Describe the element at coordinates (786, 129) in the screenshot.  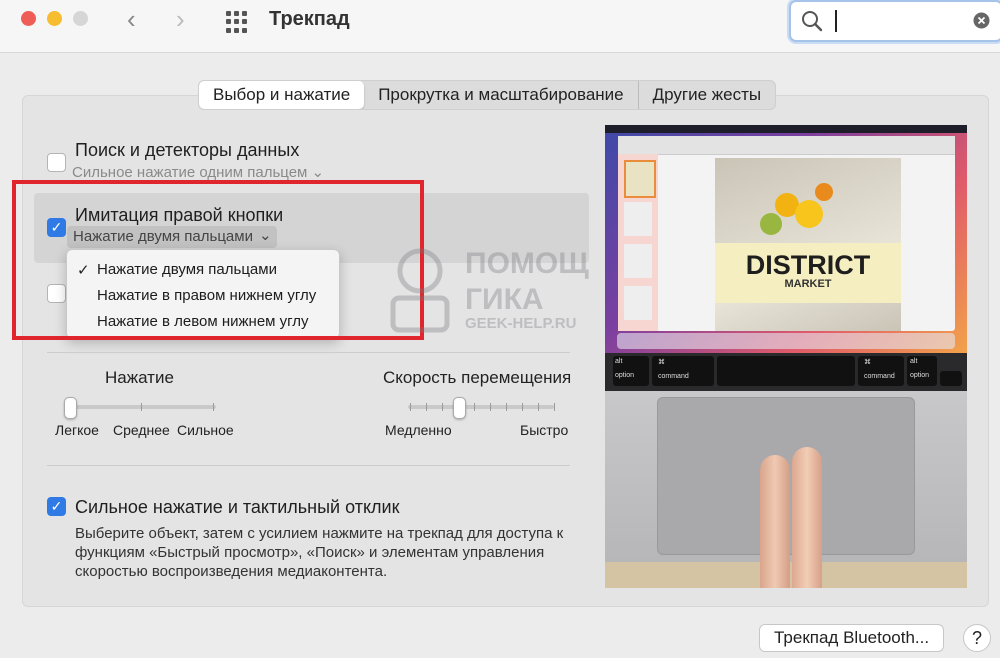
I see `screen-menubar` at that location.